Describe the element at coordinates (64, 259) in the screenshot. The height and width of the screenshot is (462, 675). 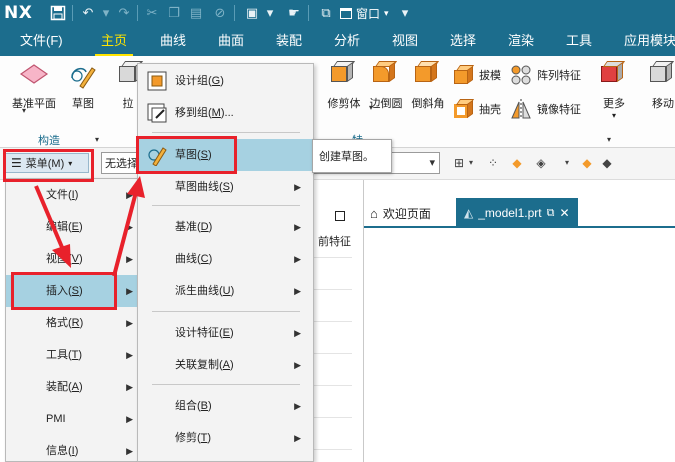
I see `menu-item-label: 视图(V)` at that location.